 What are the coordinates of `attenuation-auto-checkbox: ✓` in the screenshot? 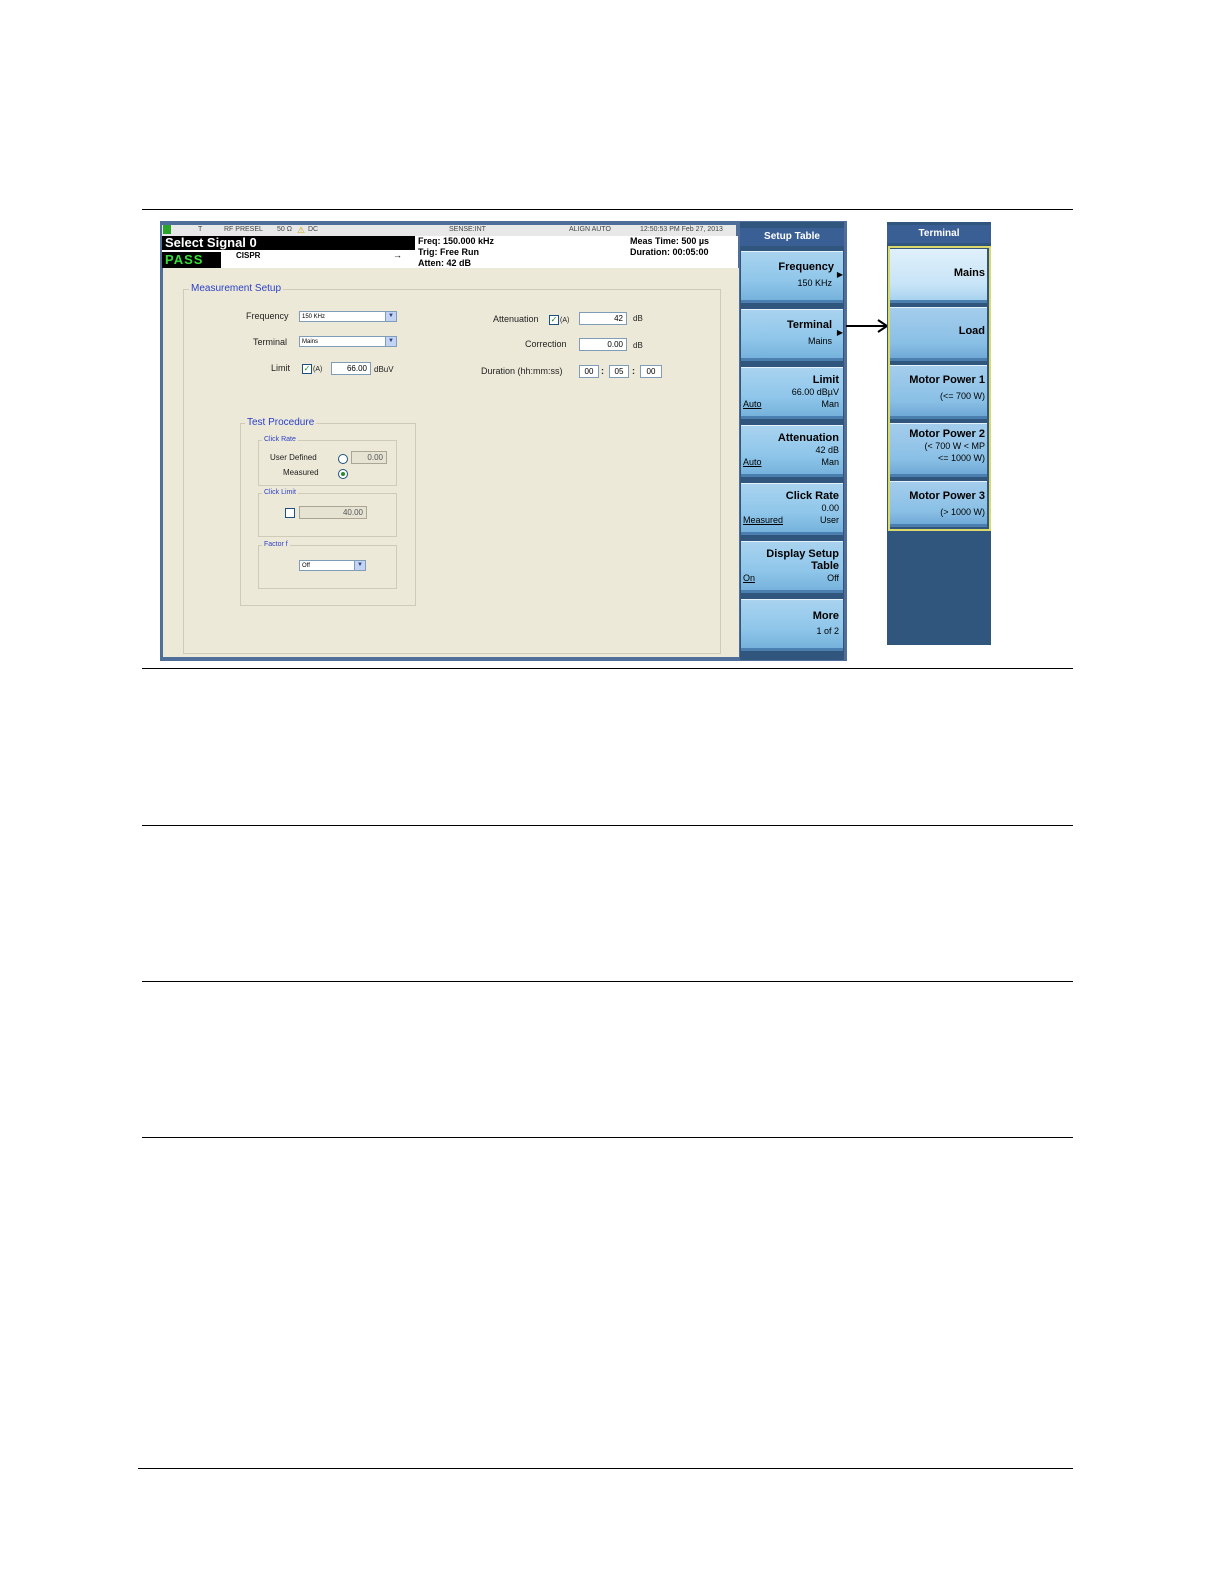 It's located at (554, 320).